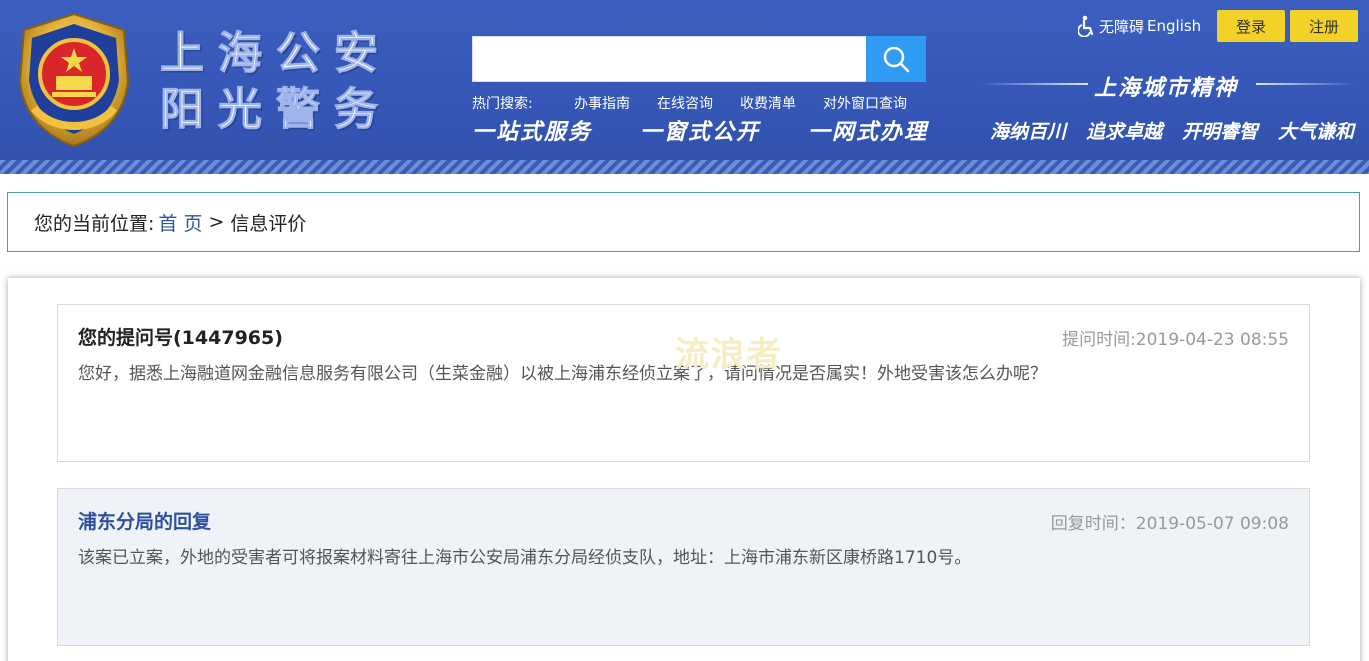 This screenshot has width=1369, height=661. What do you see at coordinates (1251, 26) in the screenshot?
I see `login-button: 登录` at bounding box center [1251, 26].